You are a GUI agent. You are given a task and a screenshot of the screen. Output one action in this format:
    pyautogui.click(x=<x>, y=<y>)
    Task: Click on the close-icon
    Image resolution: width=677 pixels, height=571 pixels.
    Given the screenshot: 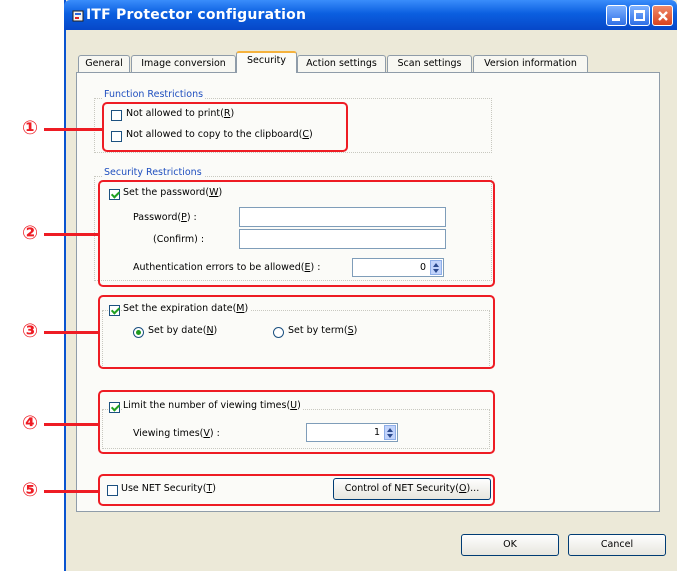 What is the action you would take?
    pyautogui.click(x=663, y=16)
    